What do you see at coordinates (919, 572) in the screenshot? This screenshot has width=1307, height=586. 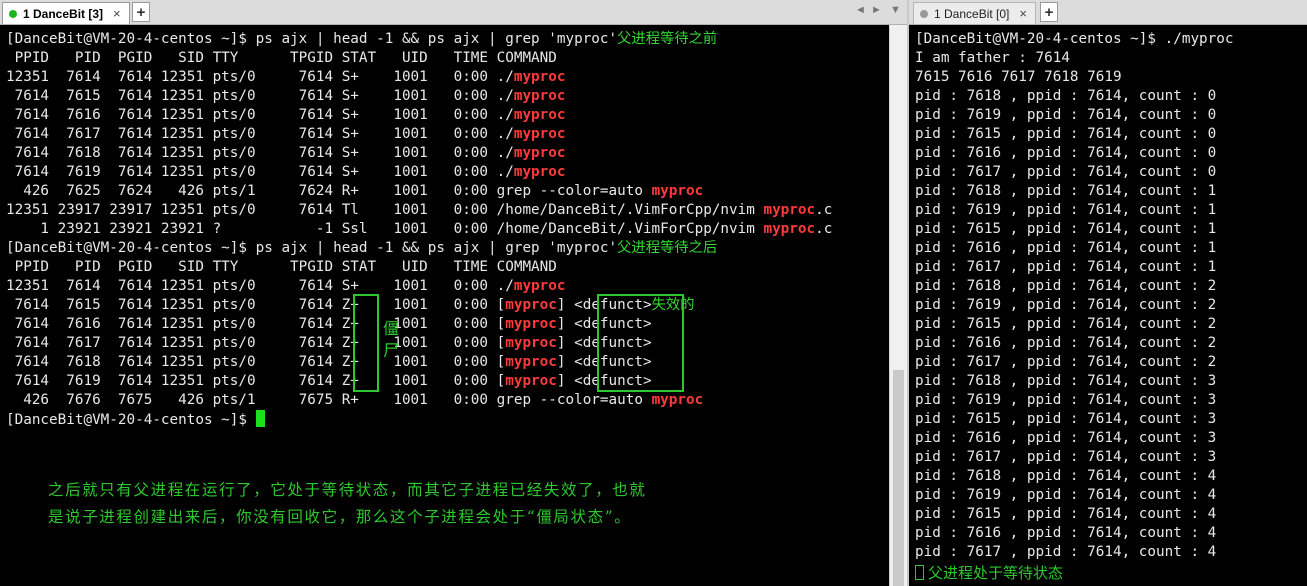 I see `cursor-icon` at bounding box center [919, 572].